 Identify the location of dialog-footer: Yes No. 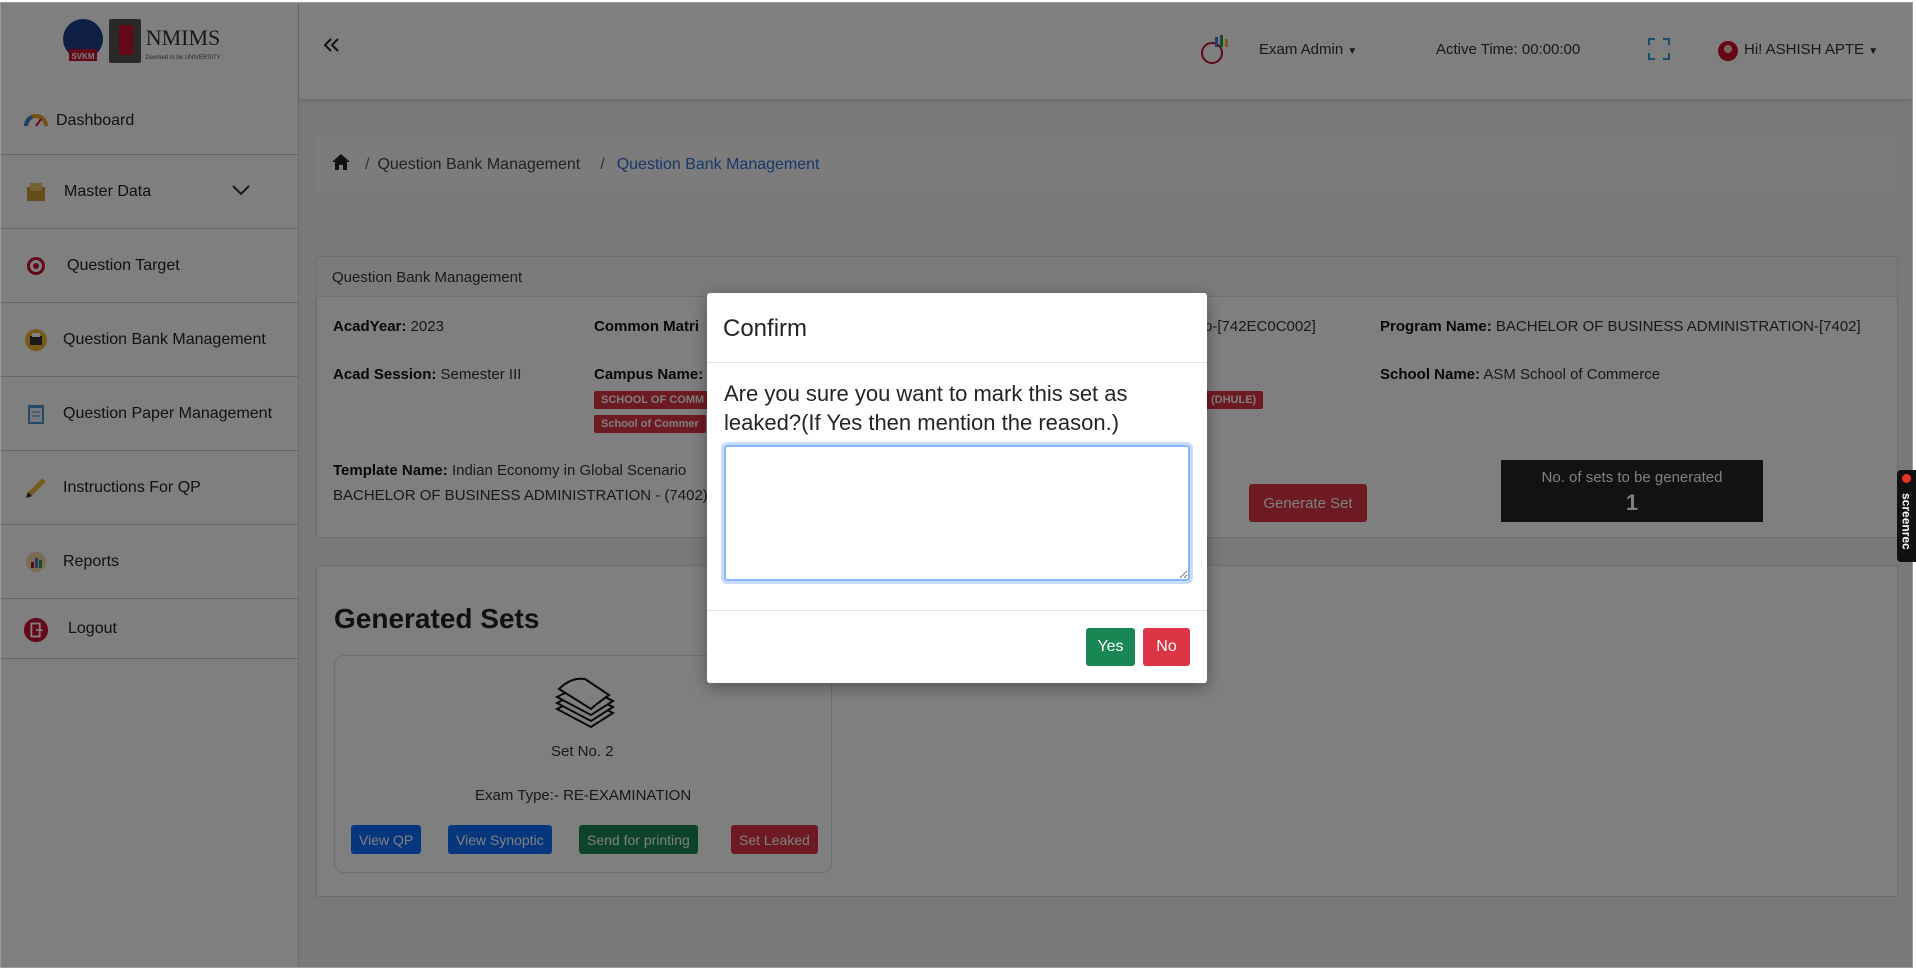
(957, 646).